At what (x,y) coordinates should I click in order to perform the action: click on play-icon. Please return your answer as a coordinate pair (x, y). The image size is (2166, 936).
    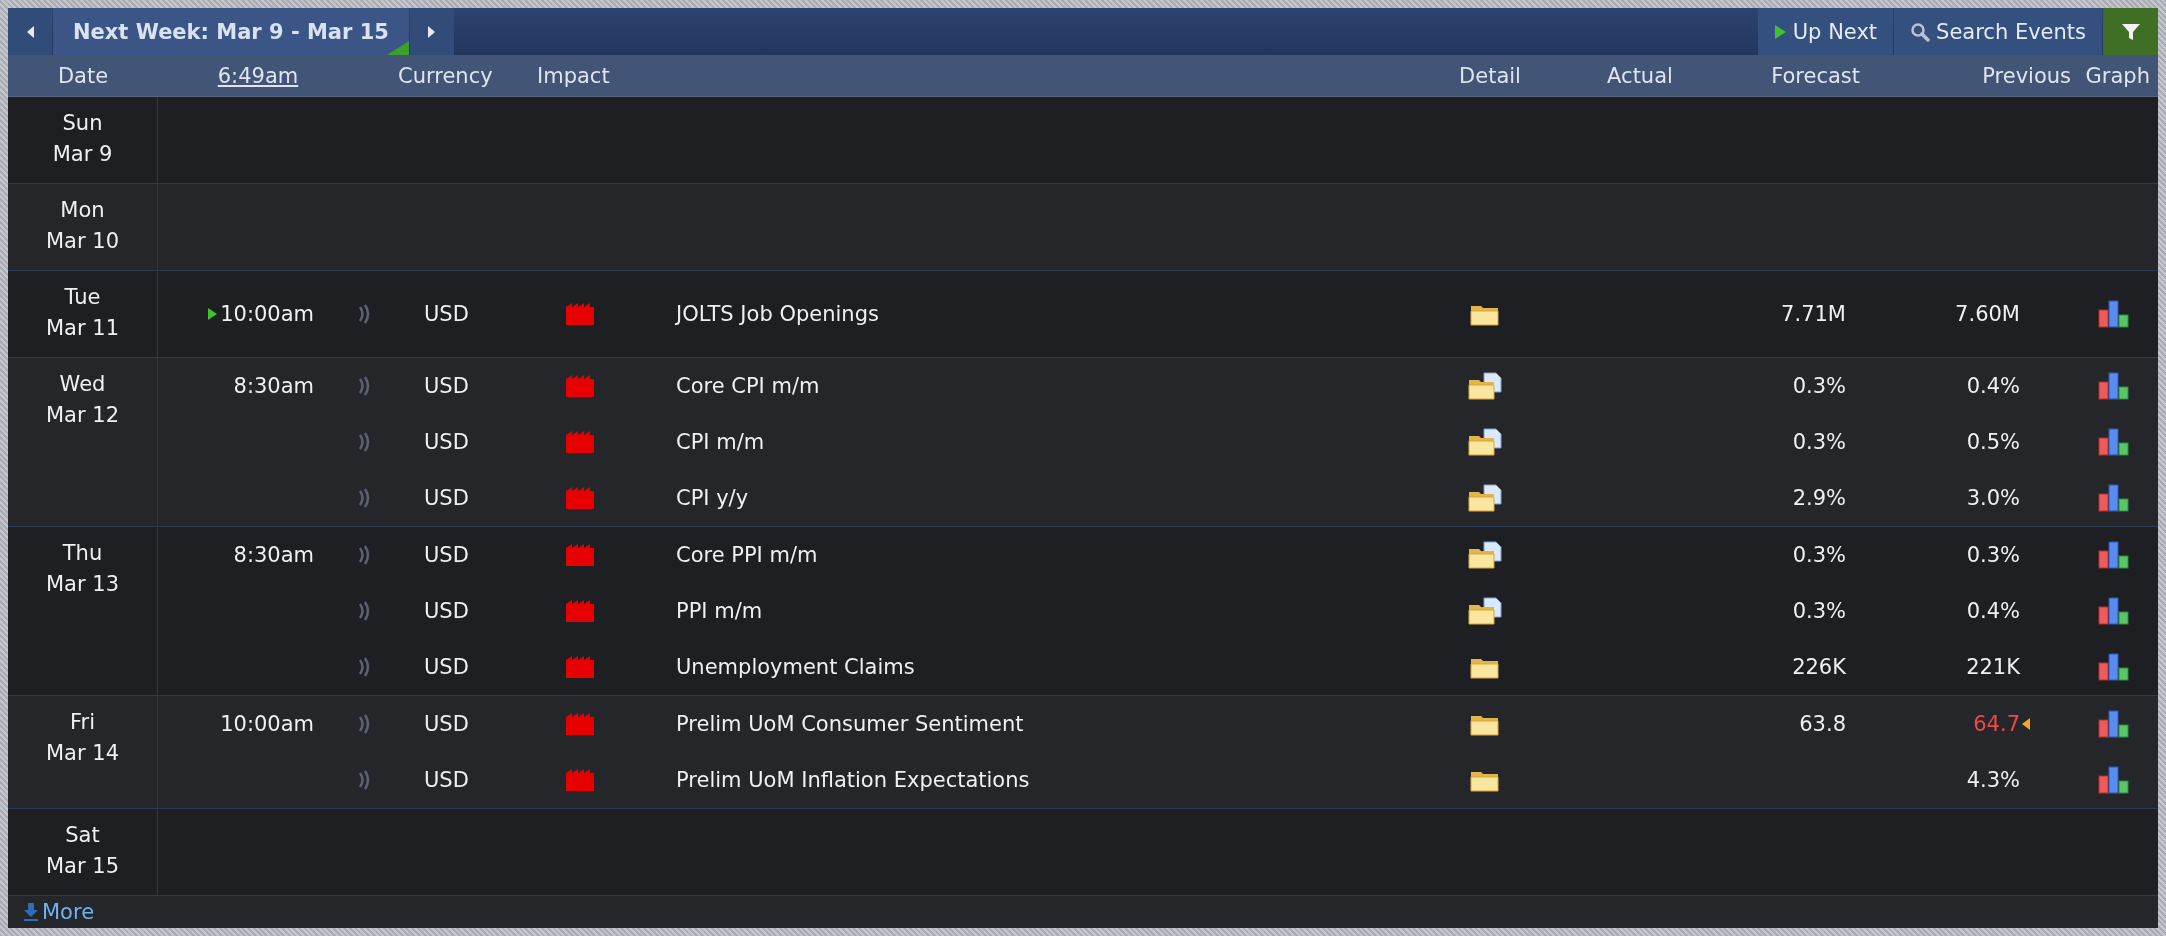
    Looking at the image, I should click on (1780, 31).